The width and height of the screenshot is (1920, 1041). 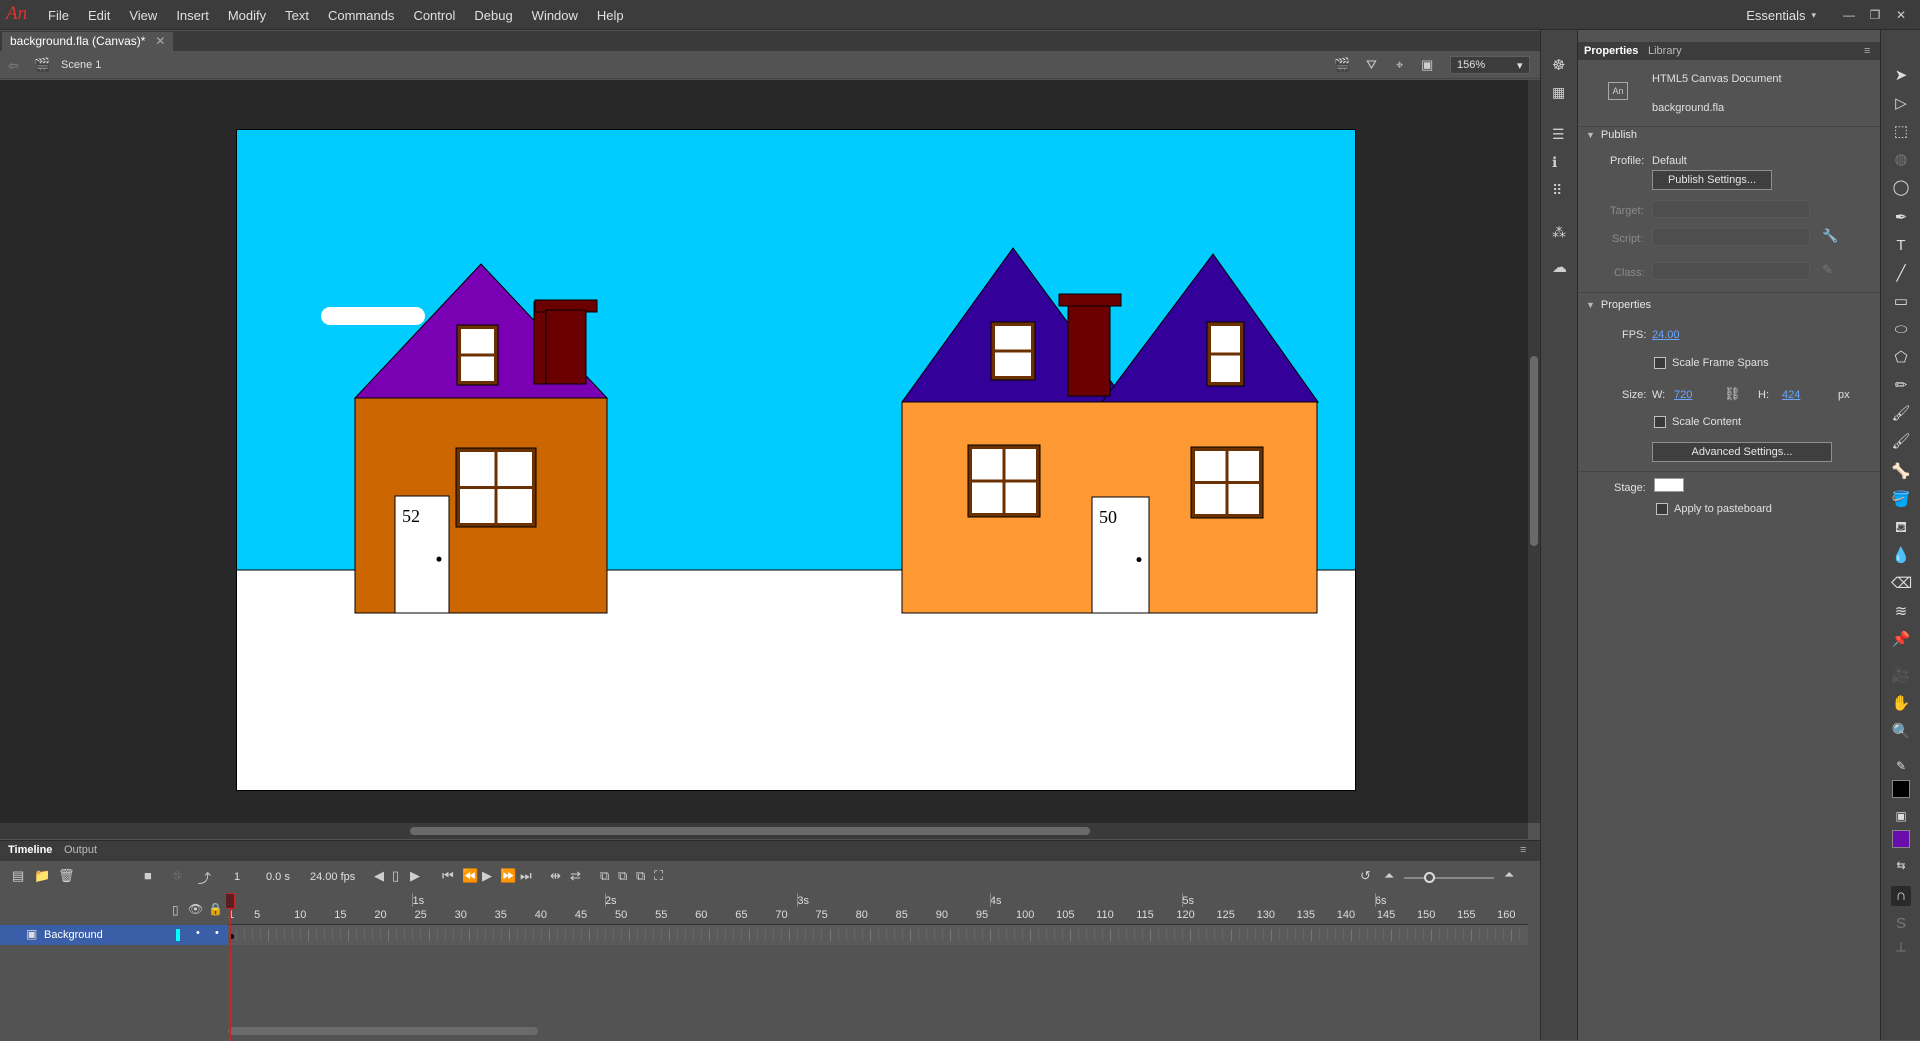 What do you see at coordinates (1775, 15) in the screenshot?
I see `workspace-switcher: Essentials` at bounding box center [1775, 15].